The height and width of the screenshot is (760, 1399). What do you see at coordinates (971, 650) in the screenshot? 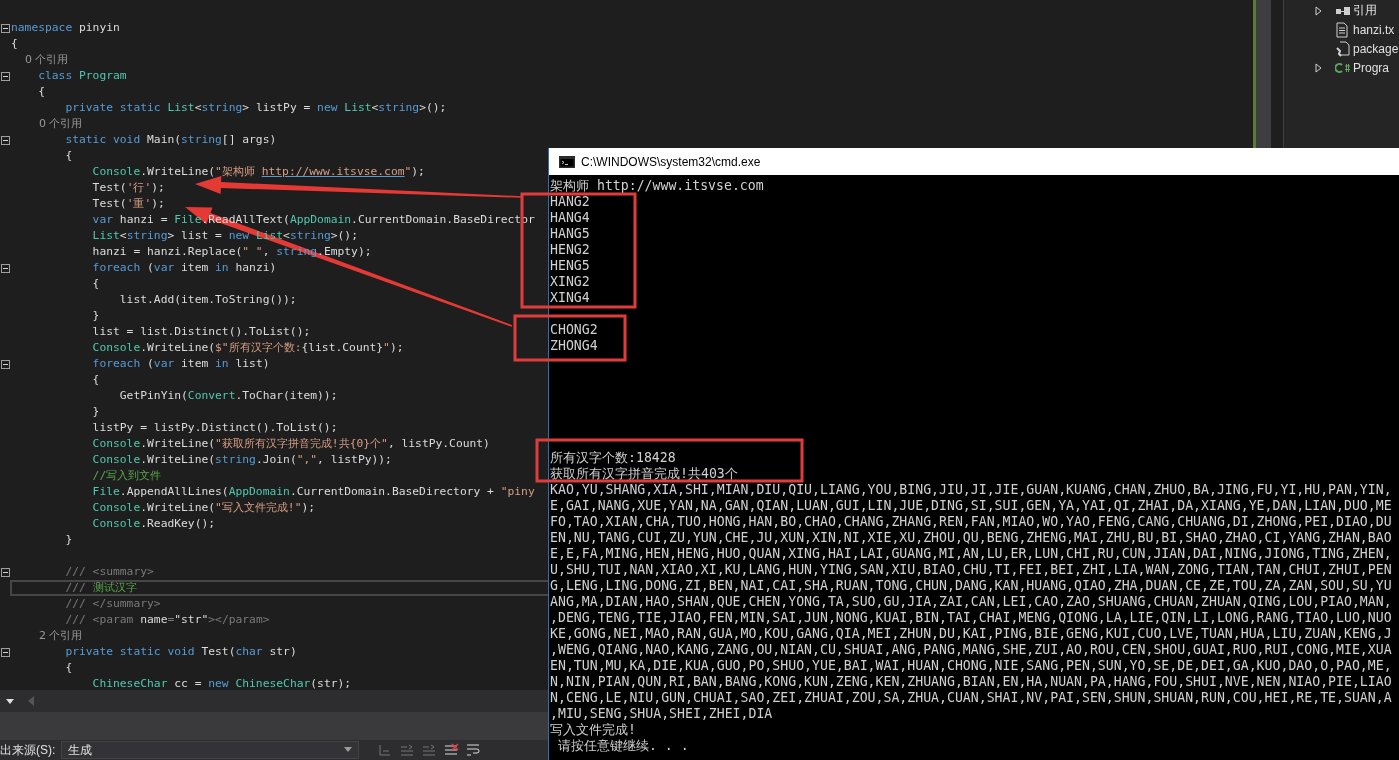
I see `console-line: ,WENG,QIANG,NAO,KANG,ZANG,OU,NIAN,CU,SHUAI,ANG,PANG,MANG,SHE,ZUI,AO,ROU,CEN,SHOU,GUAI,RUO,RUI,CONG,MIE,XUA` at bounding box center [971, 650].